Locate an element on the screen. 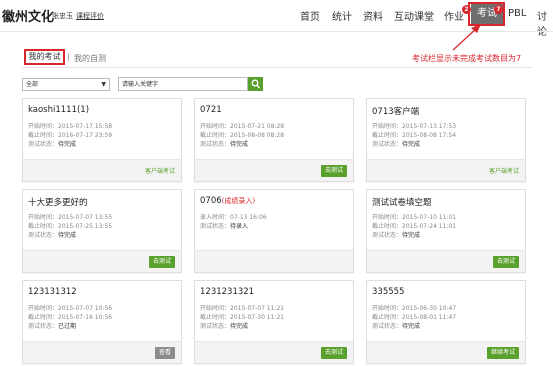  exam-start-time: 开始时间：2015-07-17 15:58 is located at coordinates (70, 126).